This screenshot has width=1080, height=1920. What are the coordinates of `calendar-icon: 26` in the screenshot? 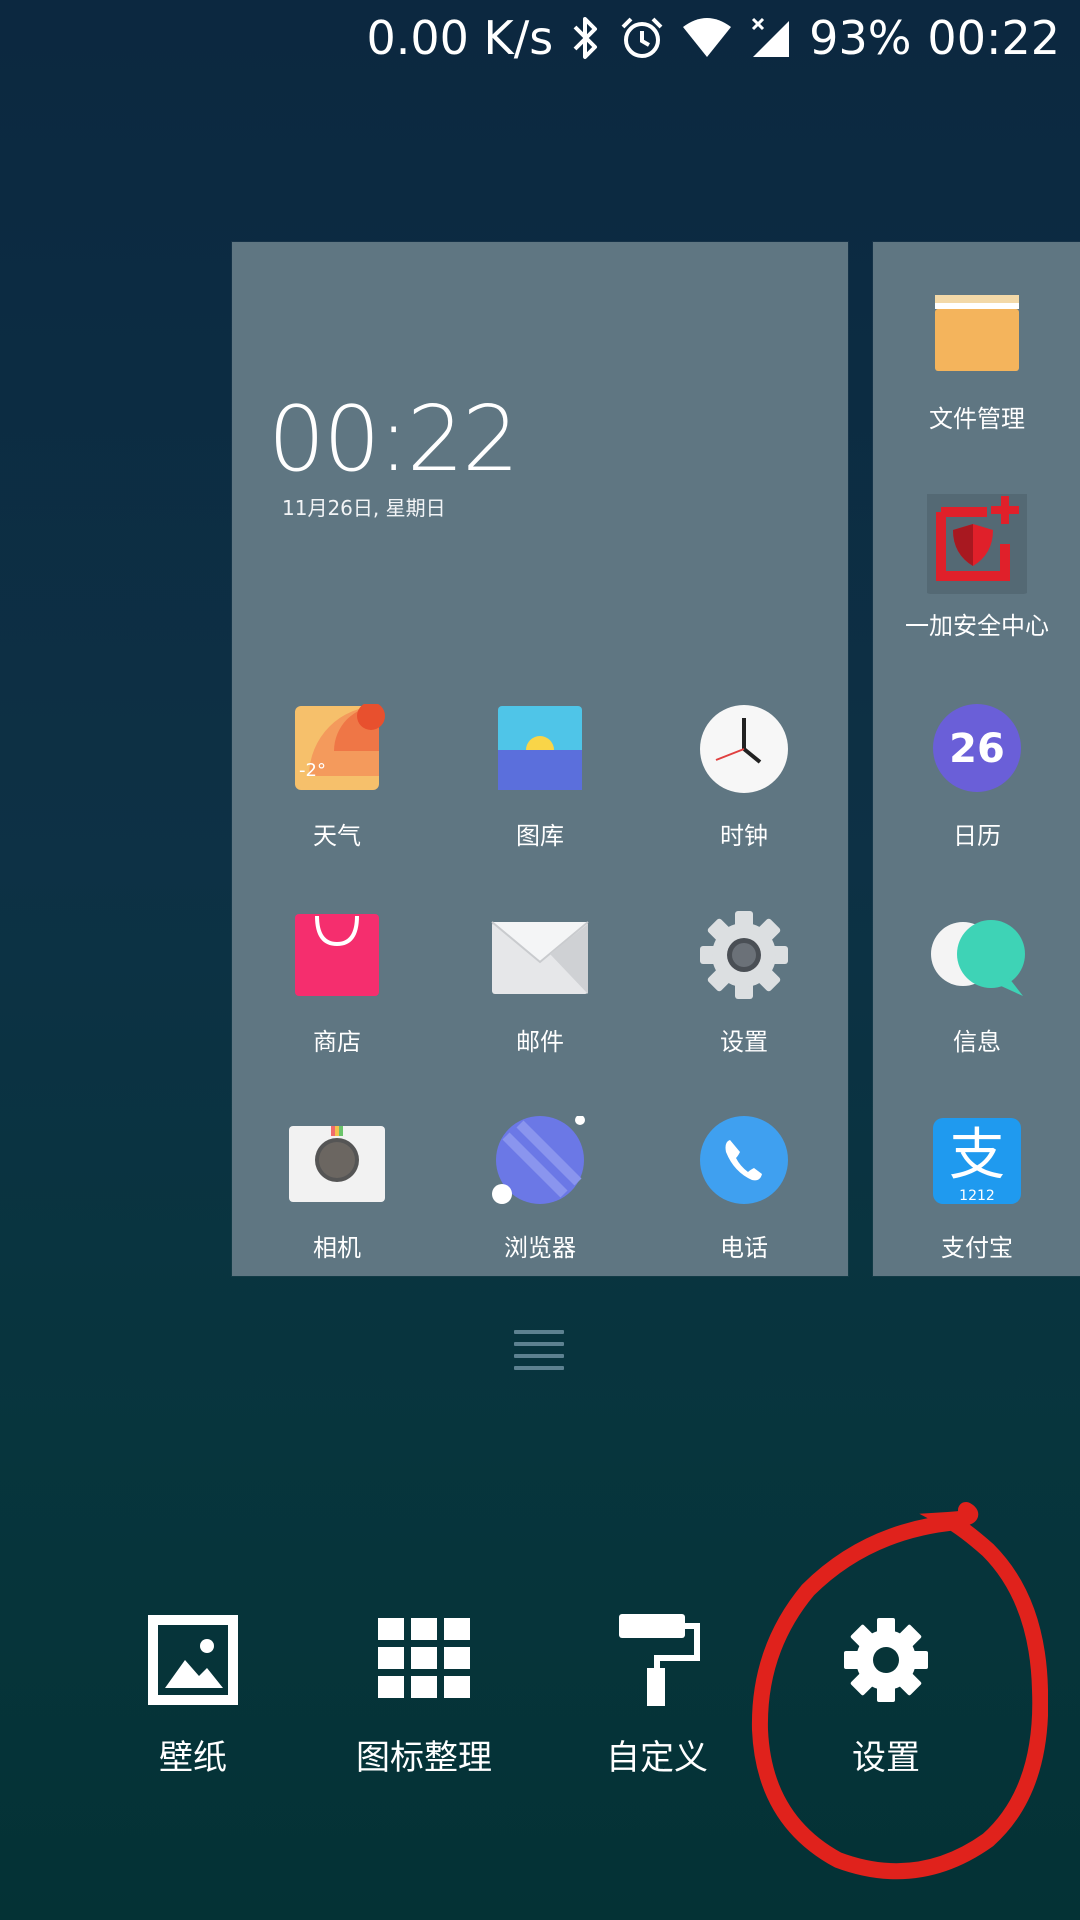 It's located at (977, 754).